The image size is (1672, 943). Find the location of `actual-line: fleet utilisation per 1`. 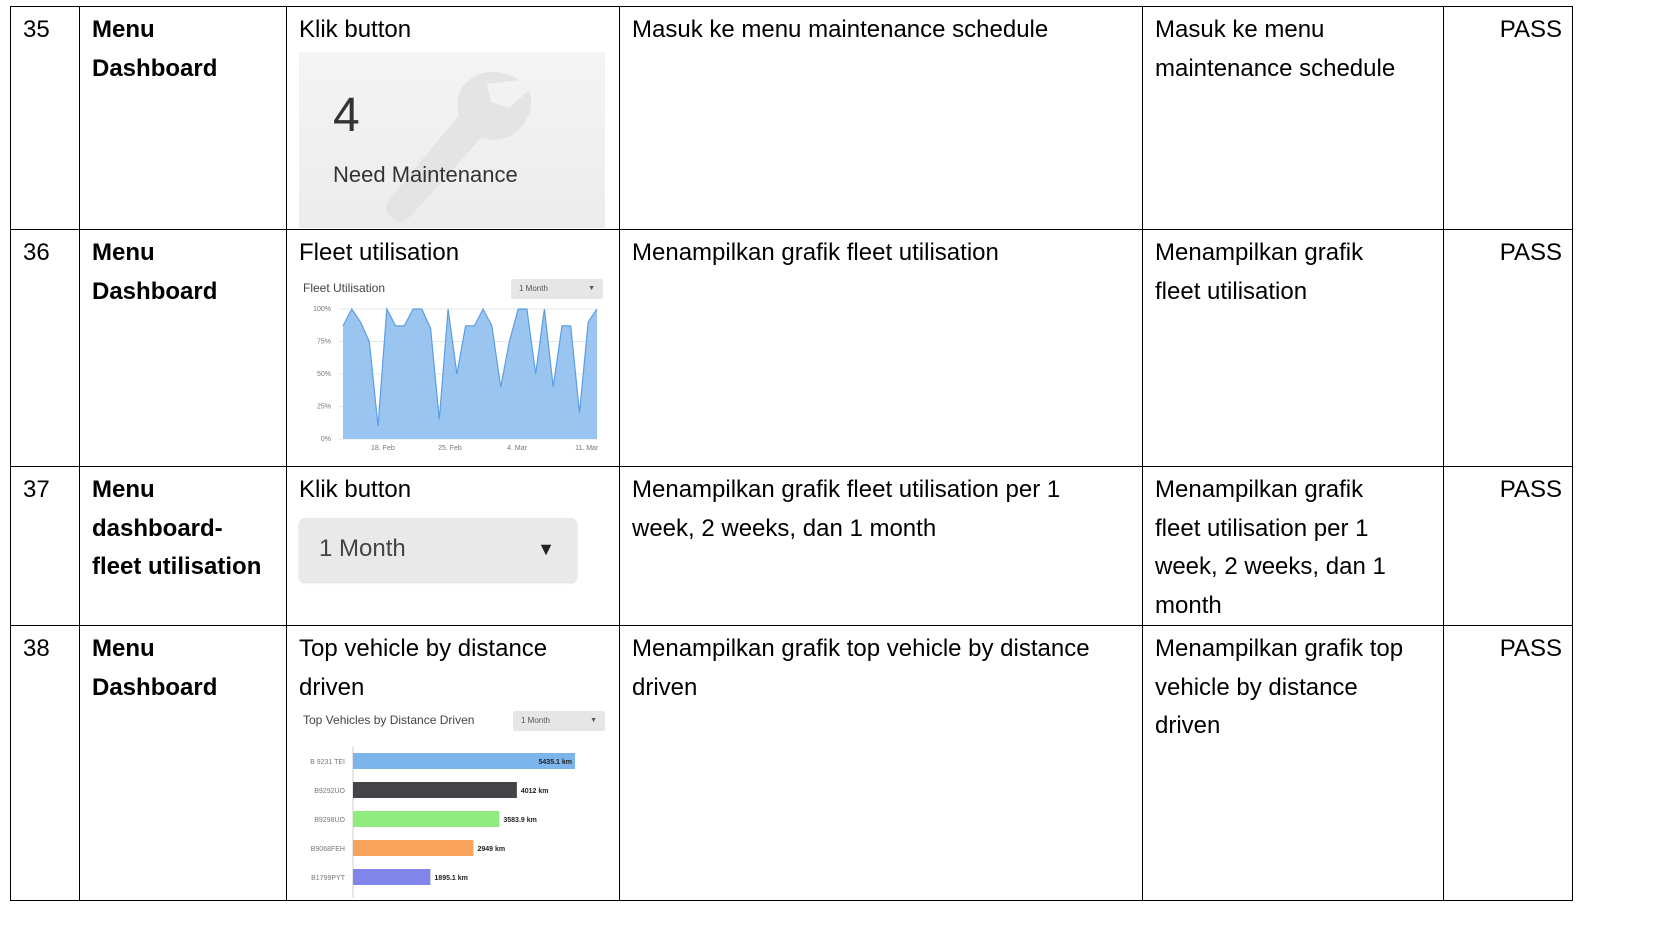

actual-line: fleet utilisation per 1 is located at coordinates (1262, 528).